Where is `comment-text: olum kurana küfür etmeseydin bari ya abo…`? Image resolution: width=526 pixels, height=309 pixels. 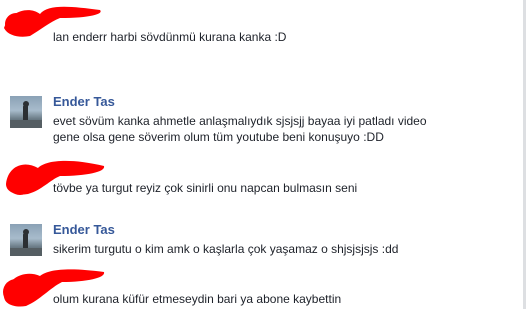 comment-text: olum kurana küfür etmeseydin bari ya abo… is located at coordinates (197, 299).